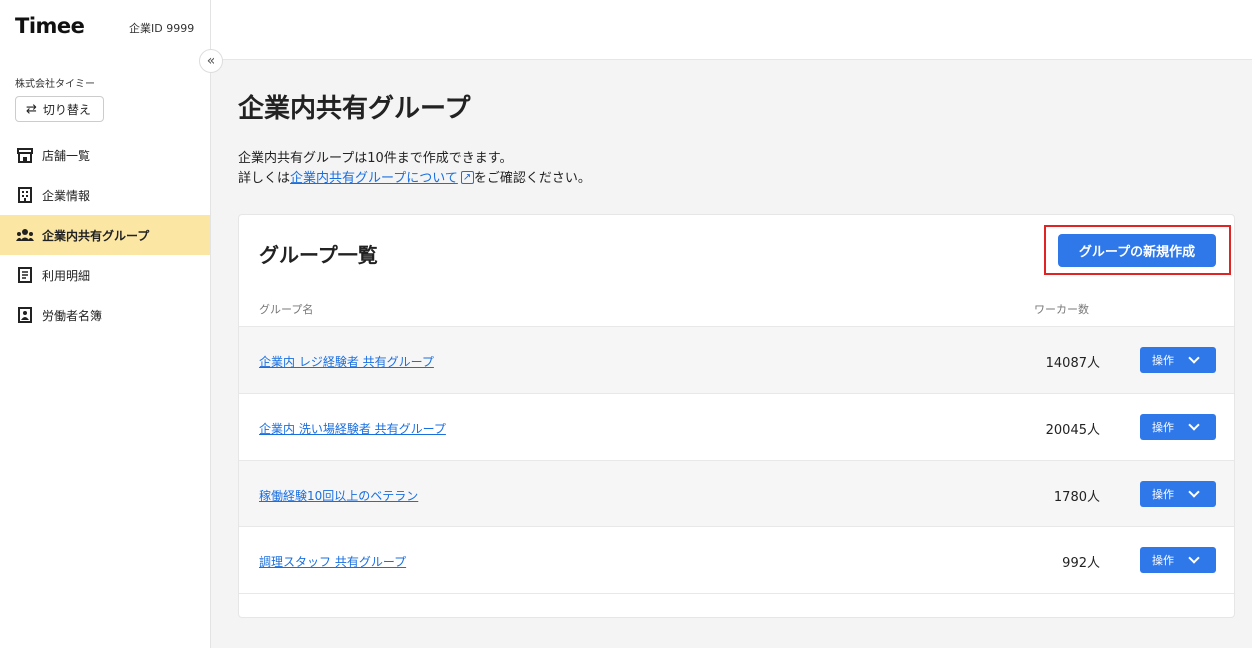 The width and height of the screenshot is (1252, 648). Describe the element at coordinates (55, 84) in the screenshot. I see `company-name: 株式会社タイミー` at that location.